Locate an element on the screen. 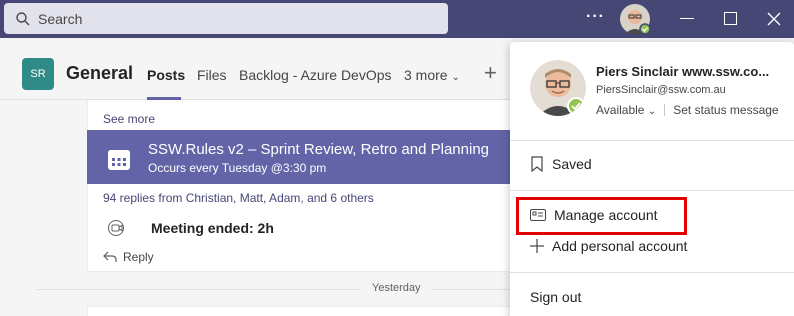  meeting-schedule: Occurs every Tuesday @3:30 pm is located at coordinates (237, 168).